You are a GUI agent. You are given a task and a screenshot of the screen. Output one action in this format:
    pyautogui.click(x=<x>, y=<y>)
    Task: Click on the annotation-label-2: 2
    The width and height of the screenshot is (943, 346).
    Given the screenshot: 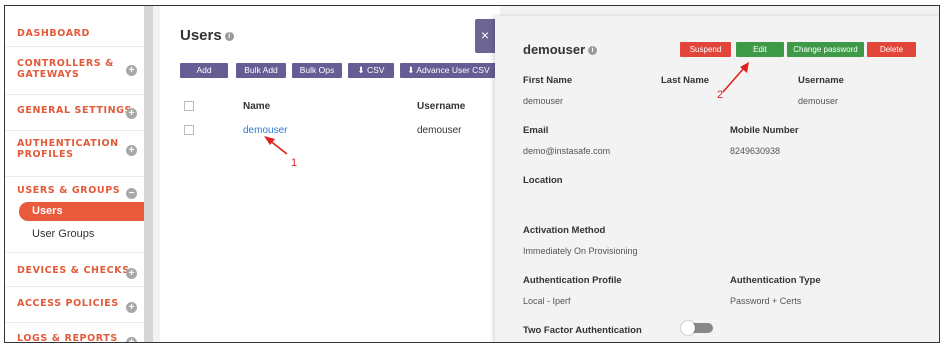 What is the action you would take?
    pyautogui.click(x=720, y=95)
    